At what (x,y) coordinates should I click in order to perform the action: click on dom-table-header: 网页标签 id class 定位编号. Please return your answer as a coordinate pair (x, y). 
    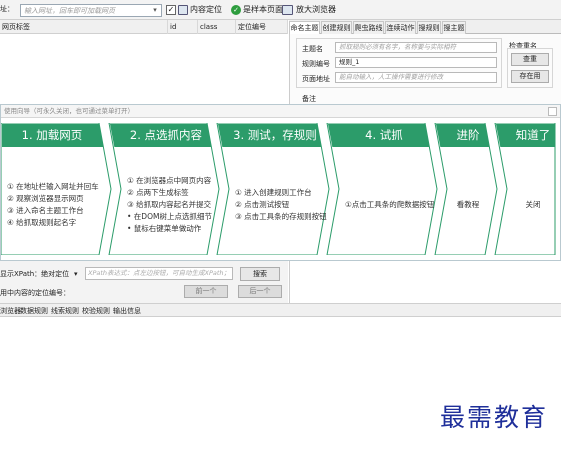
    Looking at the image, I should click on (144, 27).